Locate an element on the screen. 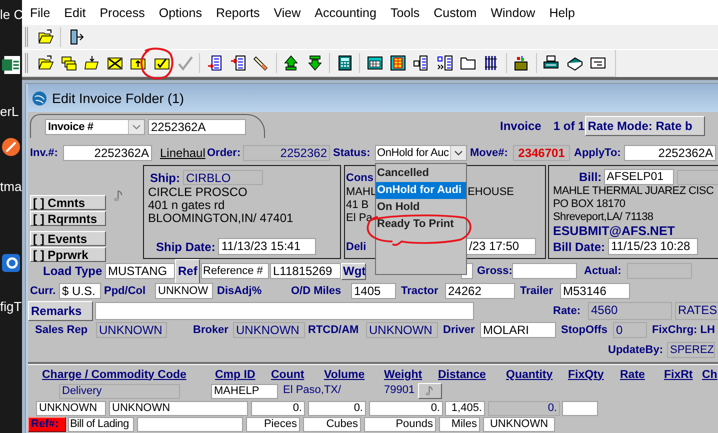  field-label: Ppd/Col is located at coordinates (125, 291).